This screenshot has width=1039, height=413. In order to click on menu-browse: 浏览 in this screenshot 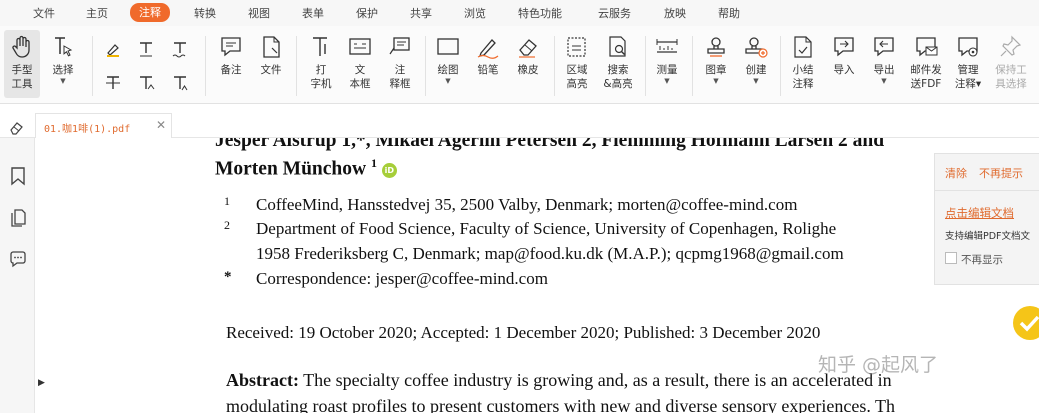, I will do `click(475, 13)`.